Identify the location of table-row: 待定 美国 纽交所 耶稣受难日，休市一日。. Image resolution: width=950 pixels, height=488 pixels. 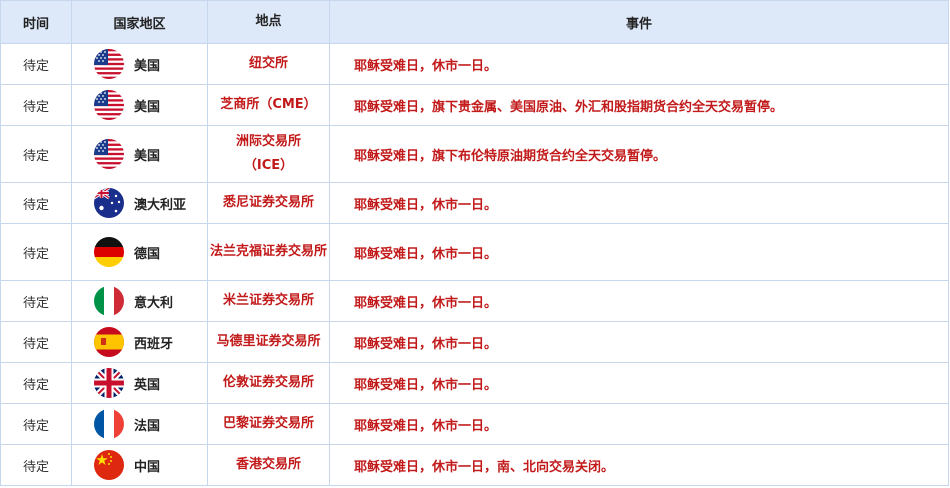
(474, 64).